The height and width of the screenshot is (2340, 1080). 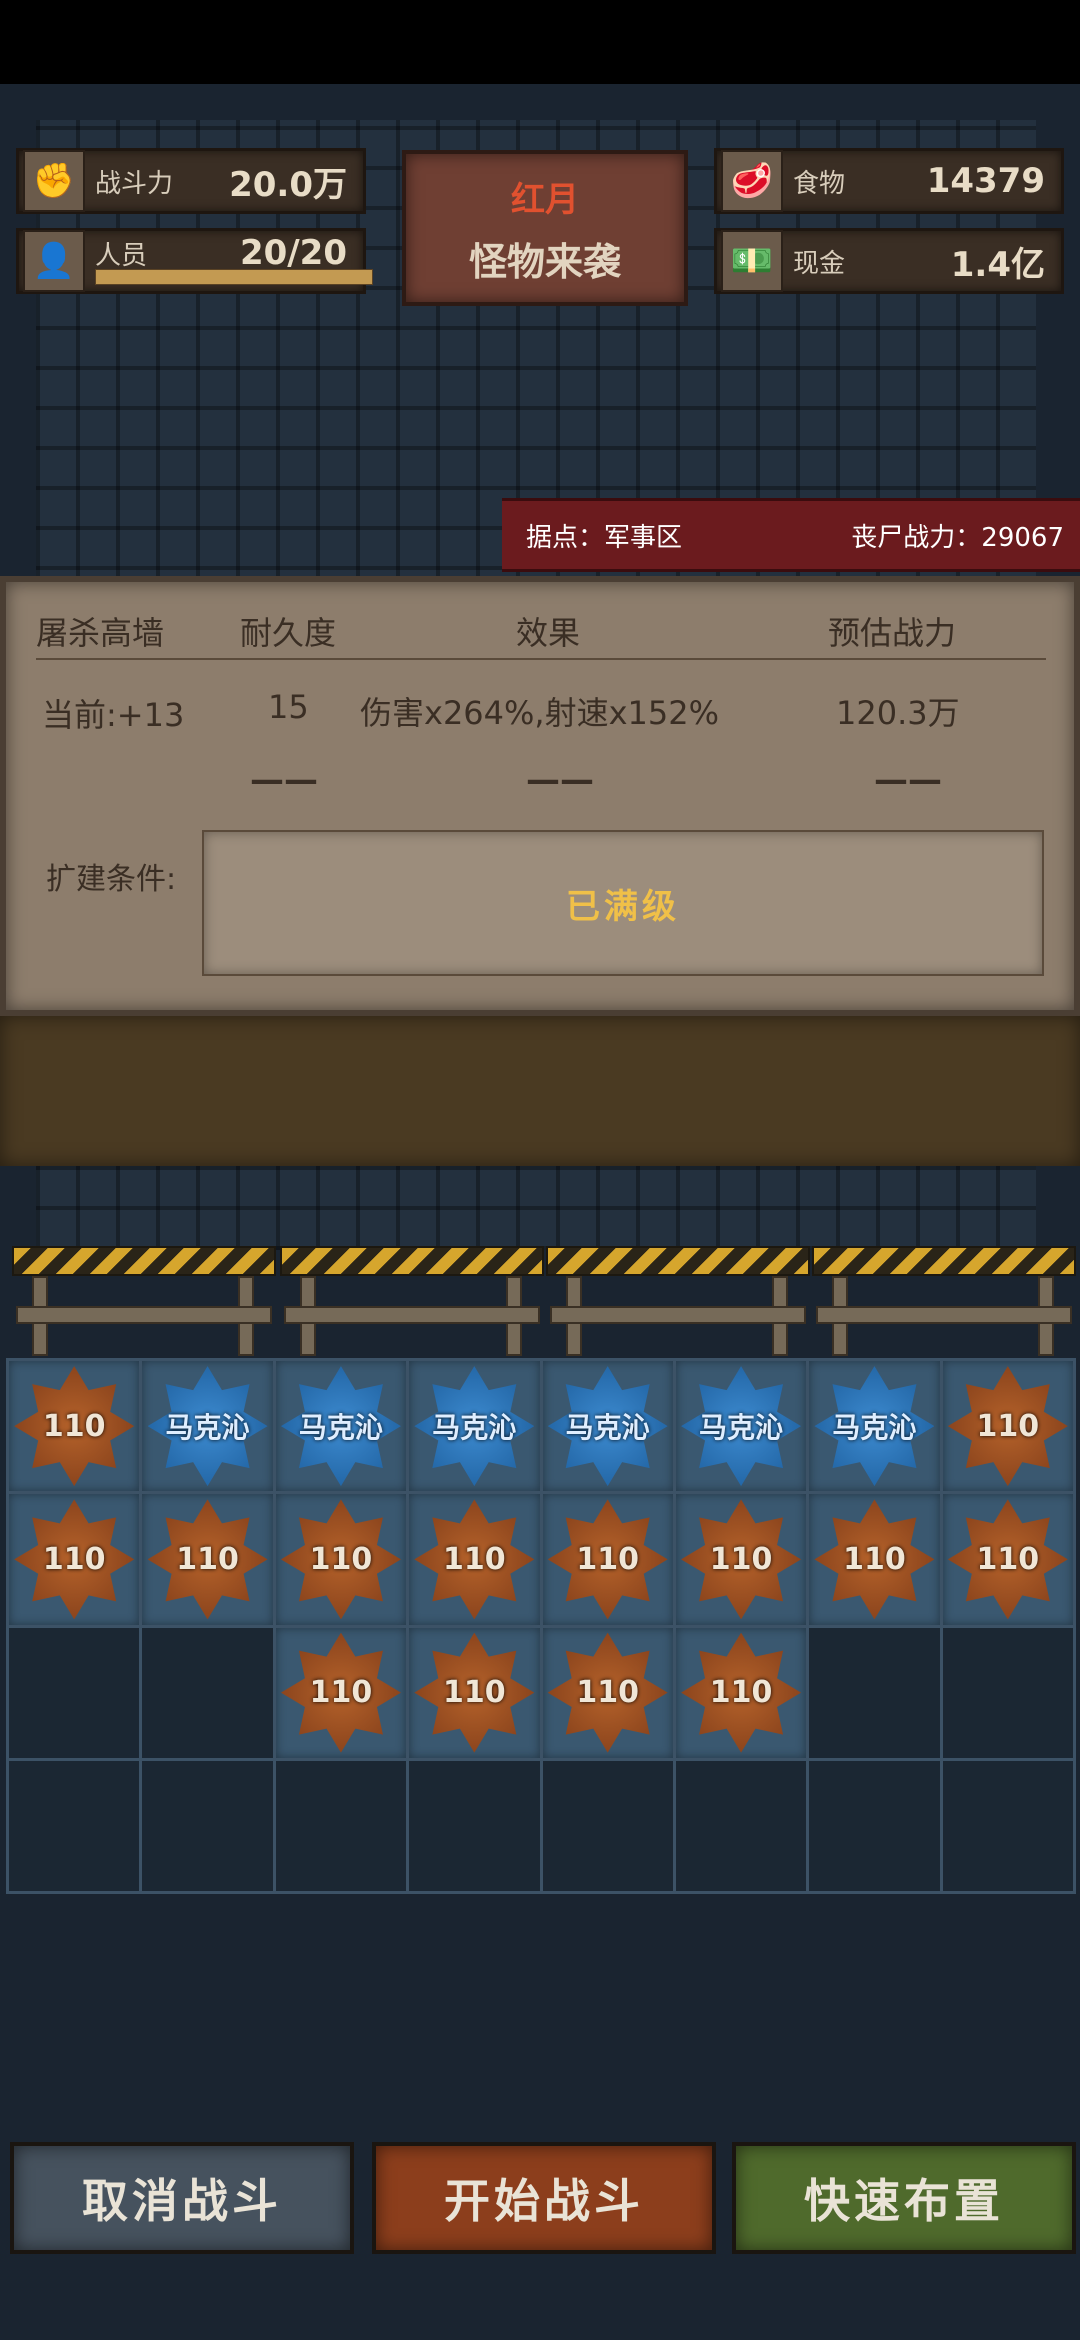 What do you see at coordinates (752, 261) in the screenshot?
I see `cash-icon: 💵` at bounding box center [752, 261].